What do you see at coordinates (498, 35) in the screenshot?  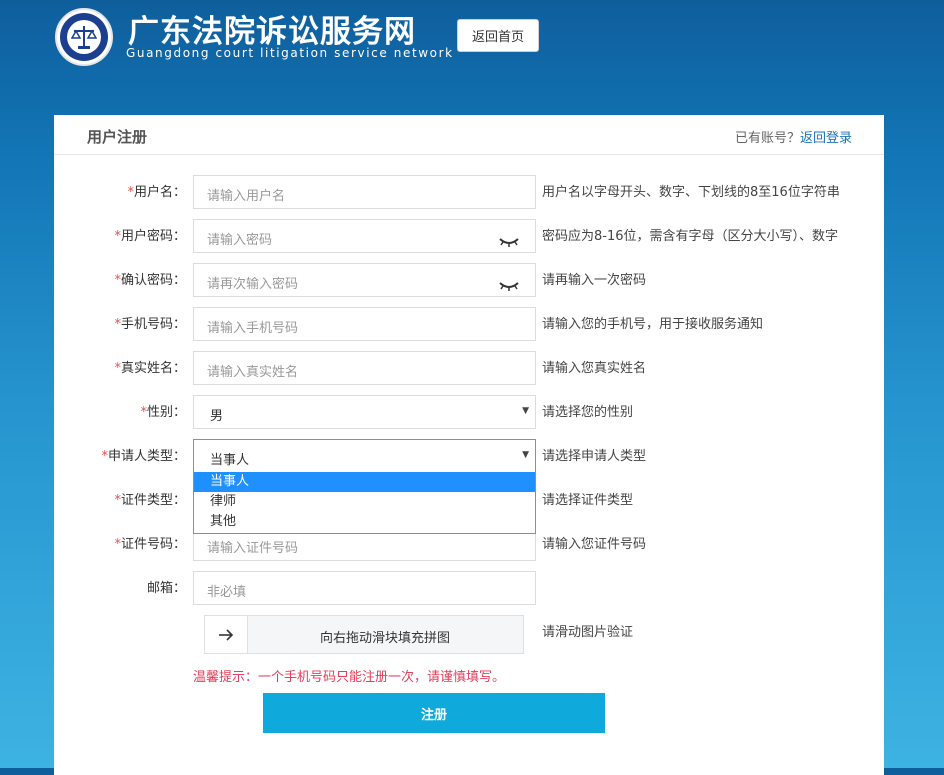 I see `back-home-button: 返回首页` at bounding box center [498, 35].